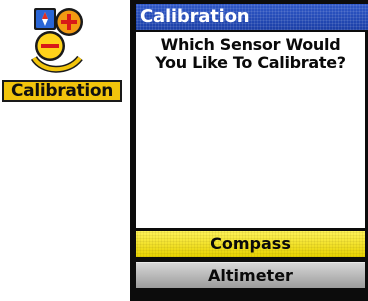  What do you see at coordinates (250, 244) in the screenshot?
I see `compass-option-button: Compass` at bounding box center [250, 244].